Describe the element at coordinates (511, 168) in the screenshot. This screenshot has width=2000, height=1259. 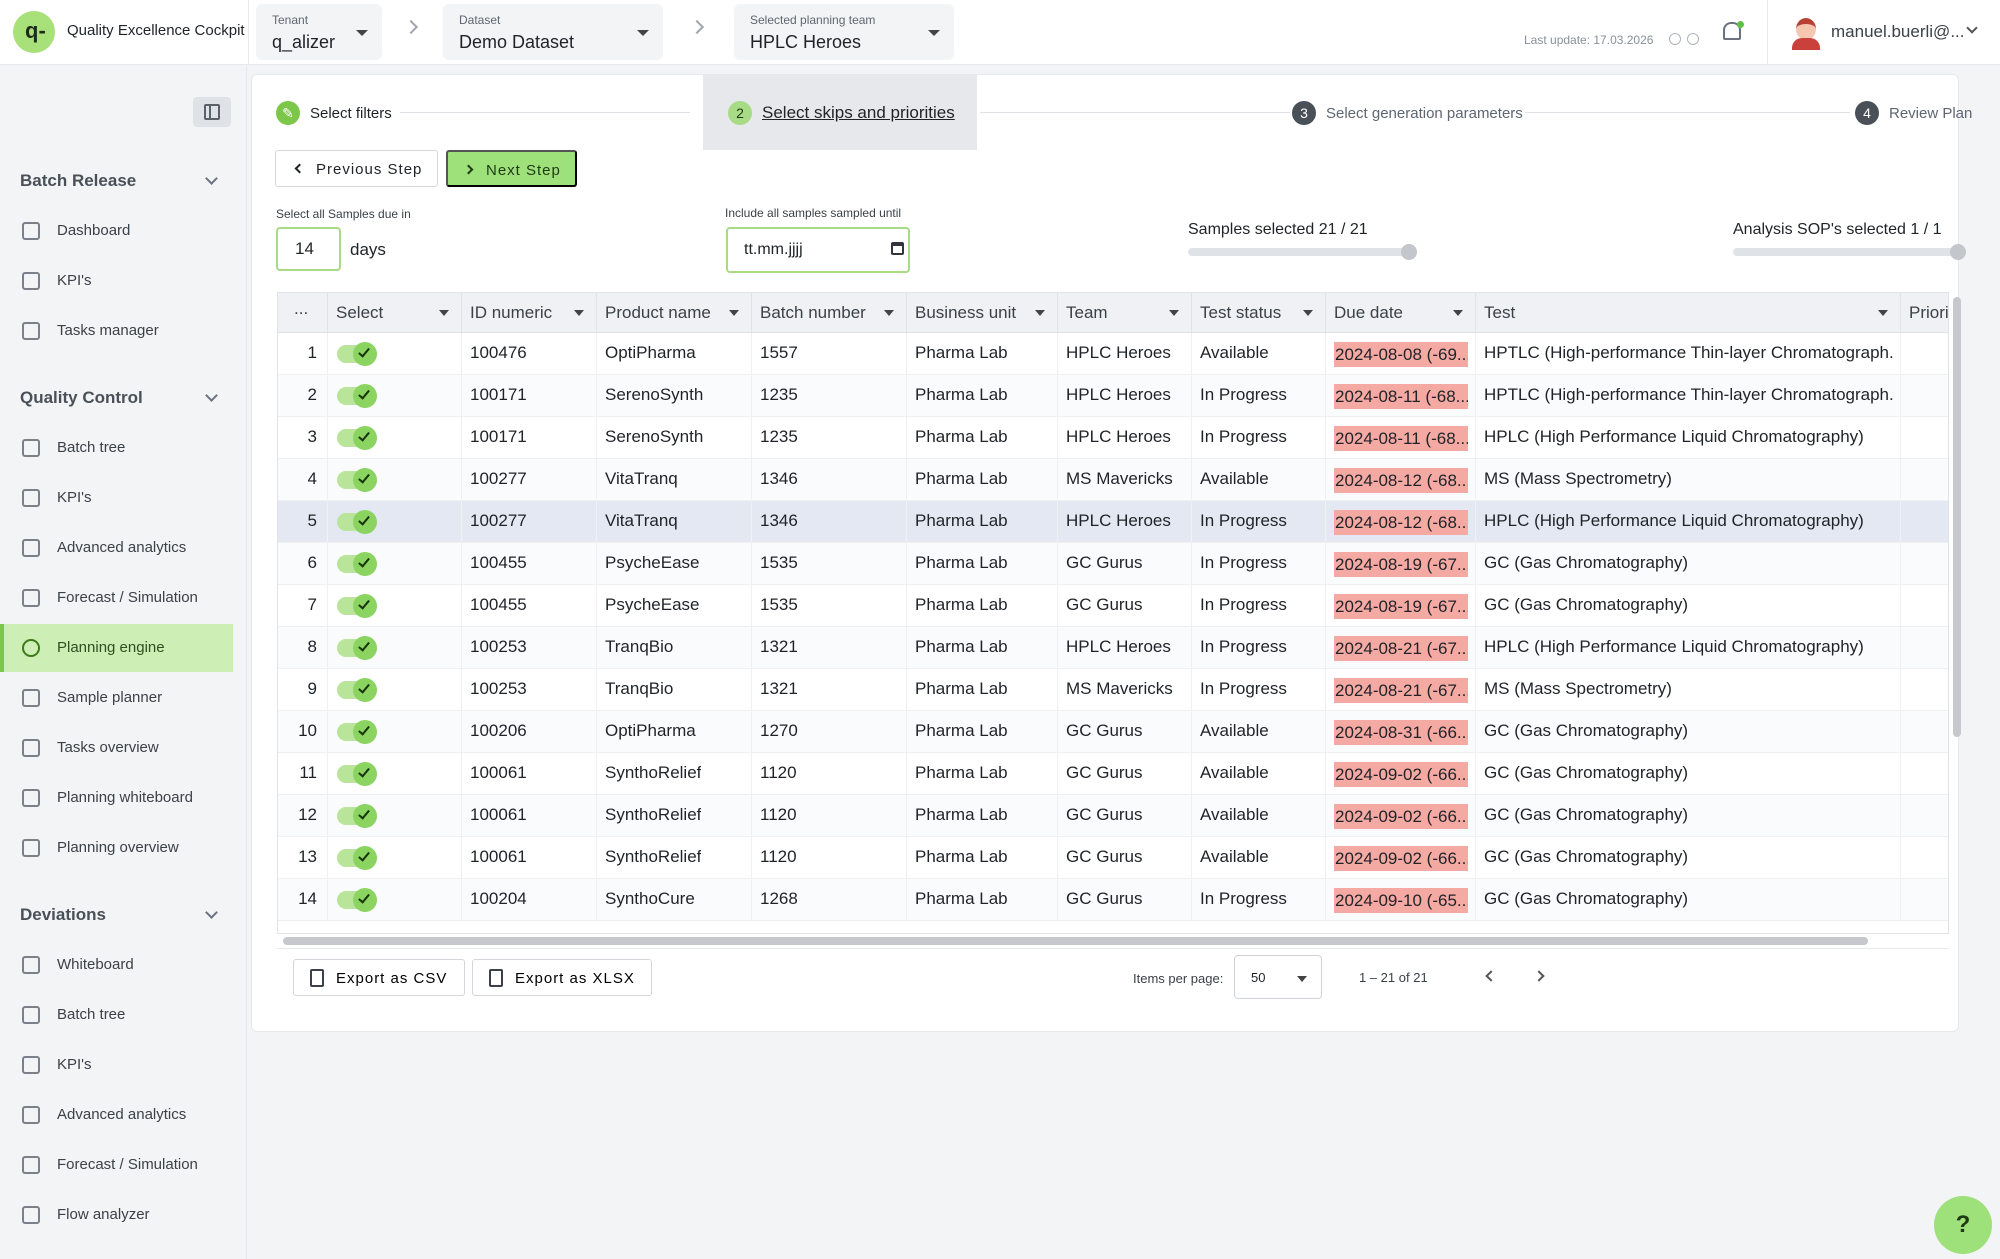
I see `next-step-button: Next Step` at that location.